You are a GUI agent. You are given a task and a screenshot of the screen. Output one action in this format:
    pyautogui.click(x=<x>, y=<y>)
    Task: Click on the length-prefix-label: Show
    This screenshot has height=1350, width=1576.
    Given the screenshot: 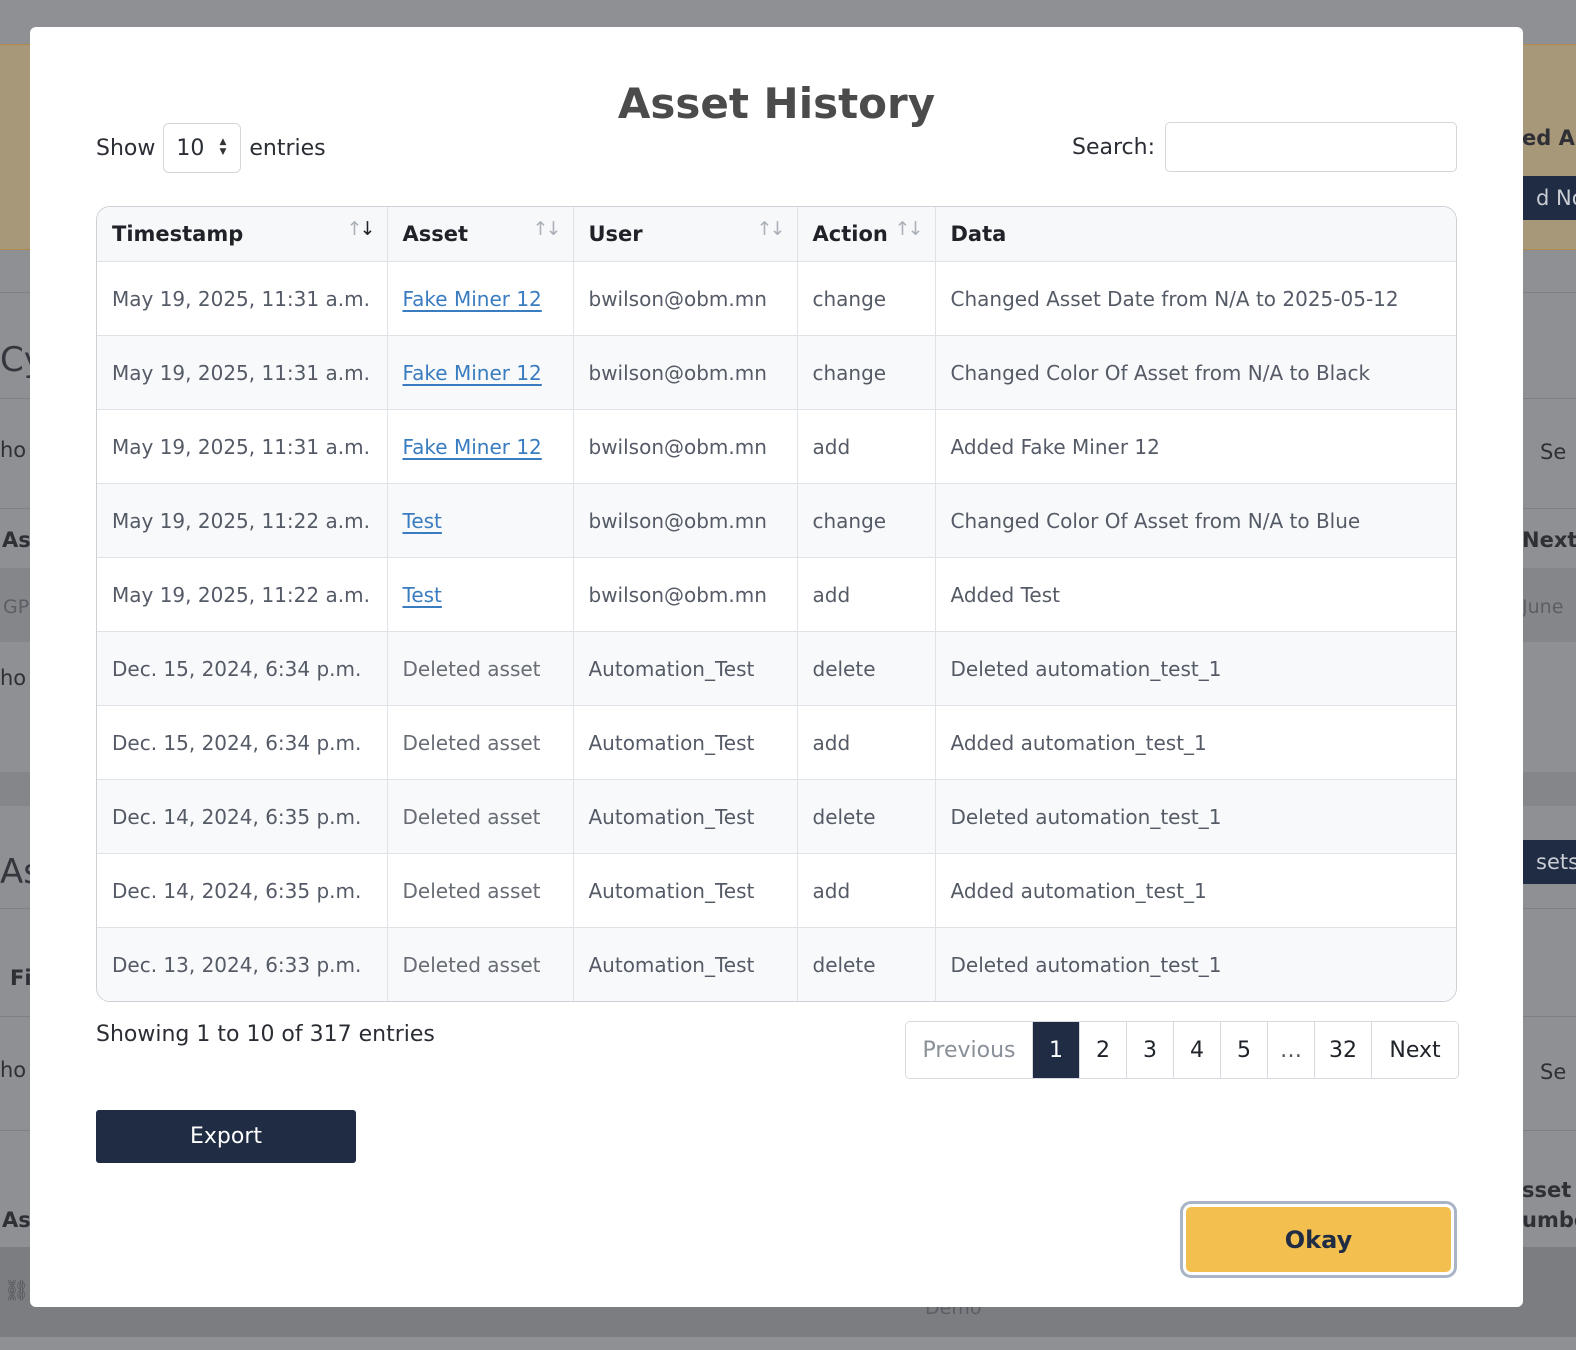 What is the action you would take?
    pyautogui.click(x=126, y=148)
    